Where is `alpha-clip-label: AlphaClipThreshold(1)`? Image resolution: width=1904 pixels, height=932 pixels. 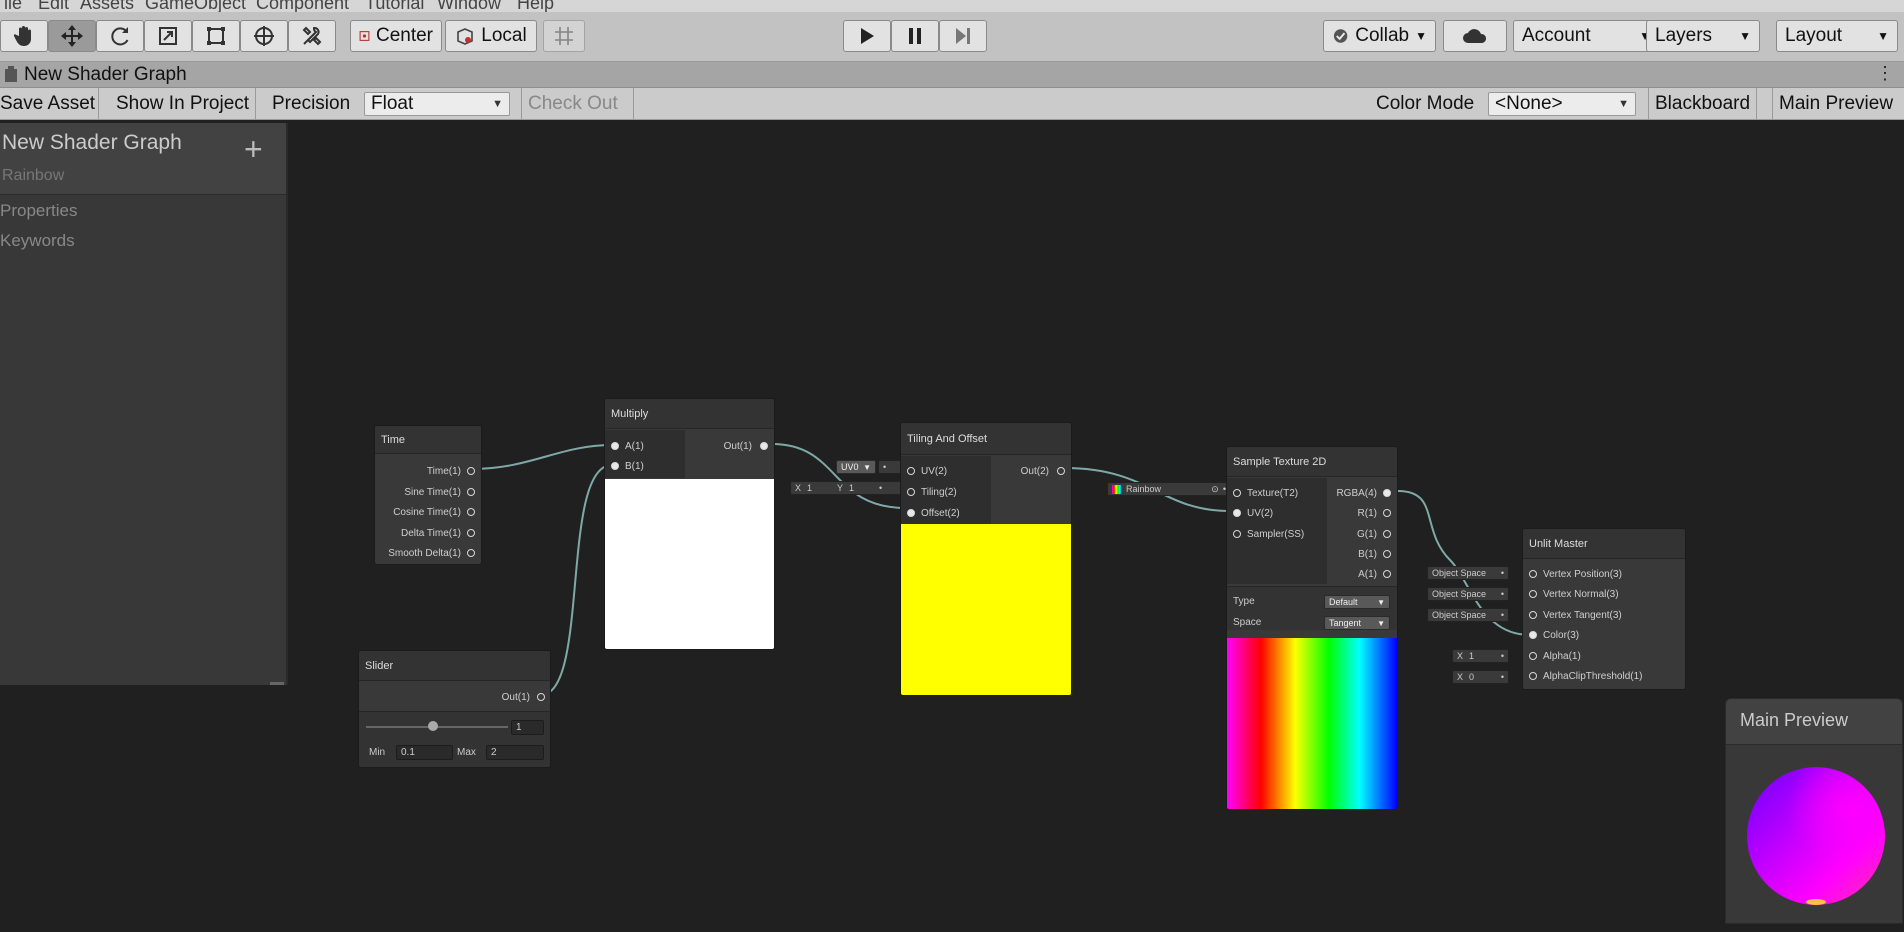 alpha-clip-label: AlphaClipThreshold(1) is located at coordinates (1593, 676).